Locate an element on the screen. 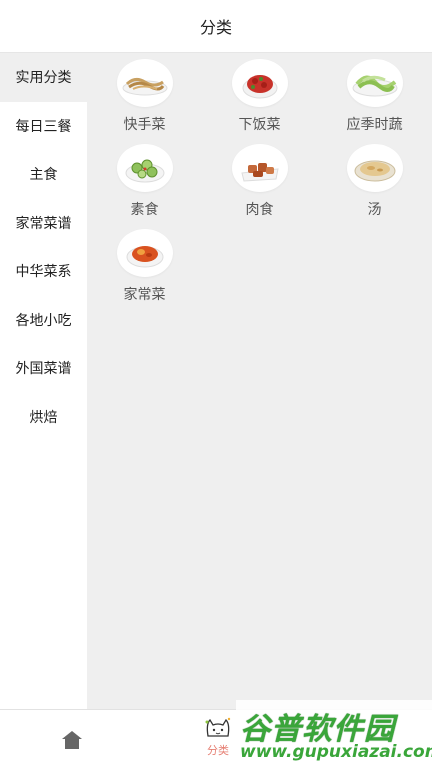  sidebar-item-foreign-recipes: 外国菜谱 is located at coordinates (43, 368).